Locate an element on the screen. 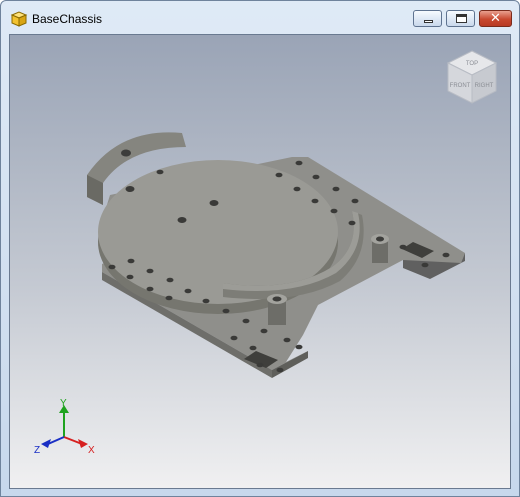 This screenshot has height=497, width=520. minimize-button is located at coordinates (427, 18).